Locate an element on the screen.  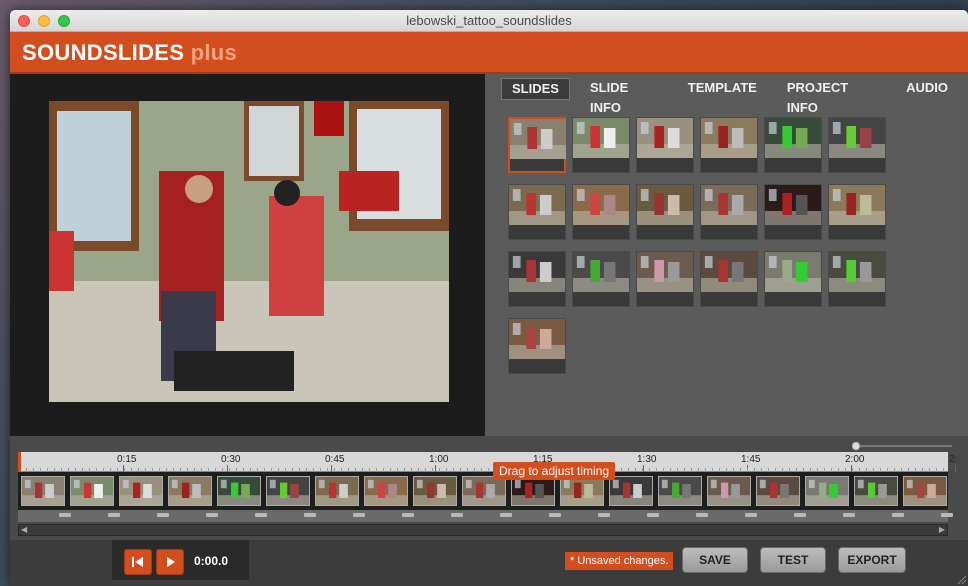
timeline-zoom-slider is located at coordinates (903, 446).